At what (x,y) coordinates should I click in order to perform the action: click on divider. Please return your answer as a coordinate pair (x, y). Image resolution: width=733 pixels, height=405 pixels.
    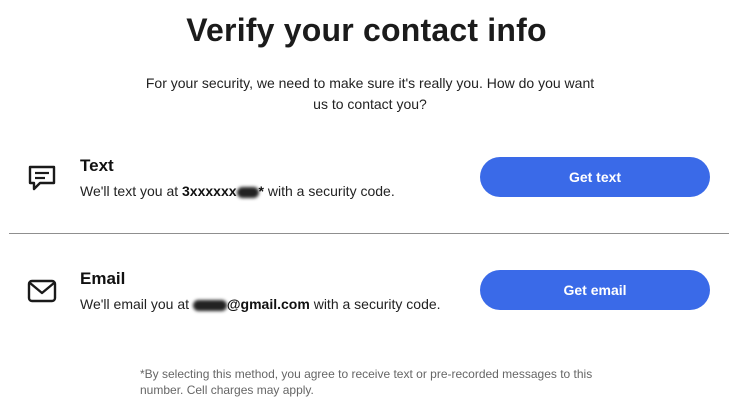
    Looking at the image, I should click on (369, 233).